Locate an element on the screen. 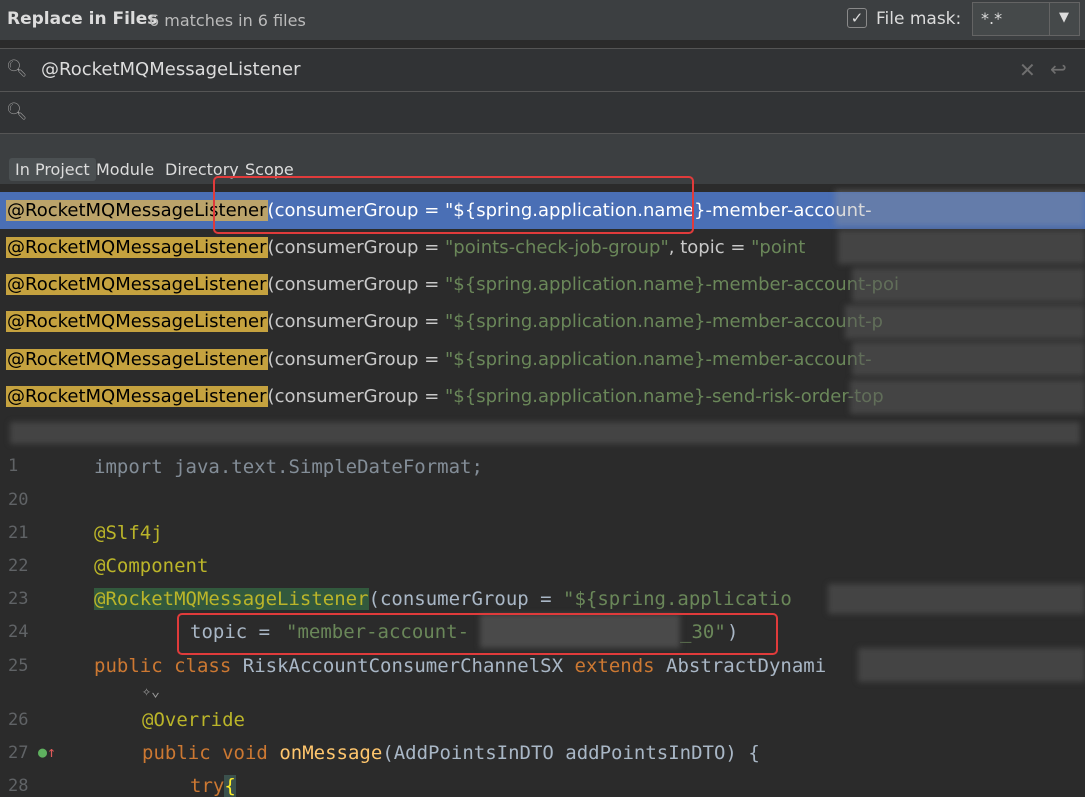 Image resolution: width=1085 pixels, height=797 pixels. search-icon: 🔍︎ is located at coordinates (17, 69).